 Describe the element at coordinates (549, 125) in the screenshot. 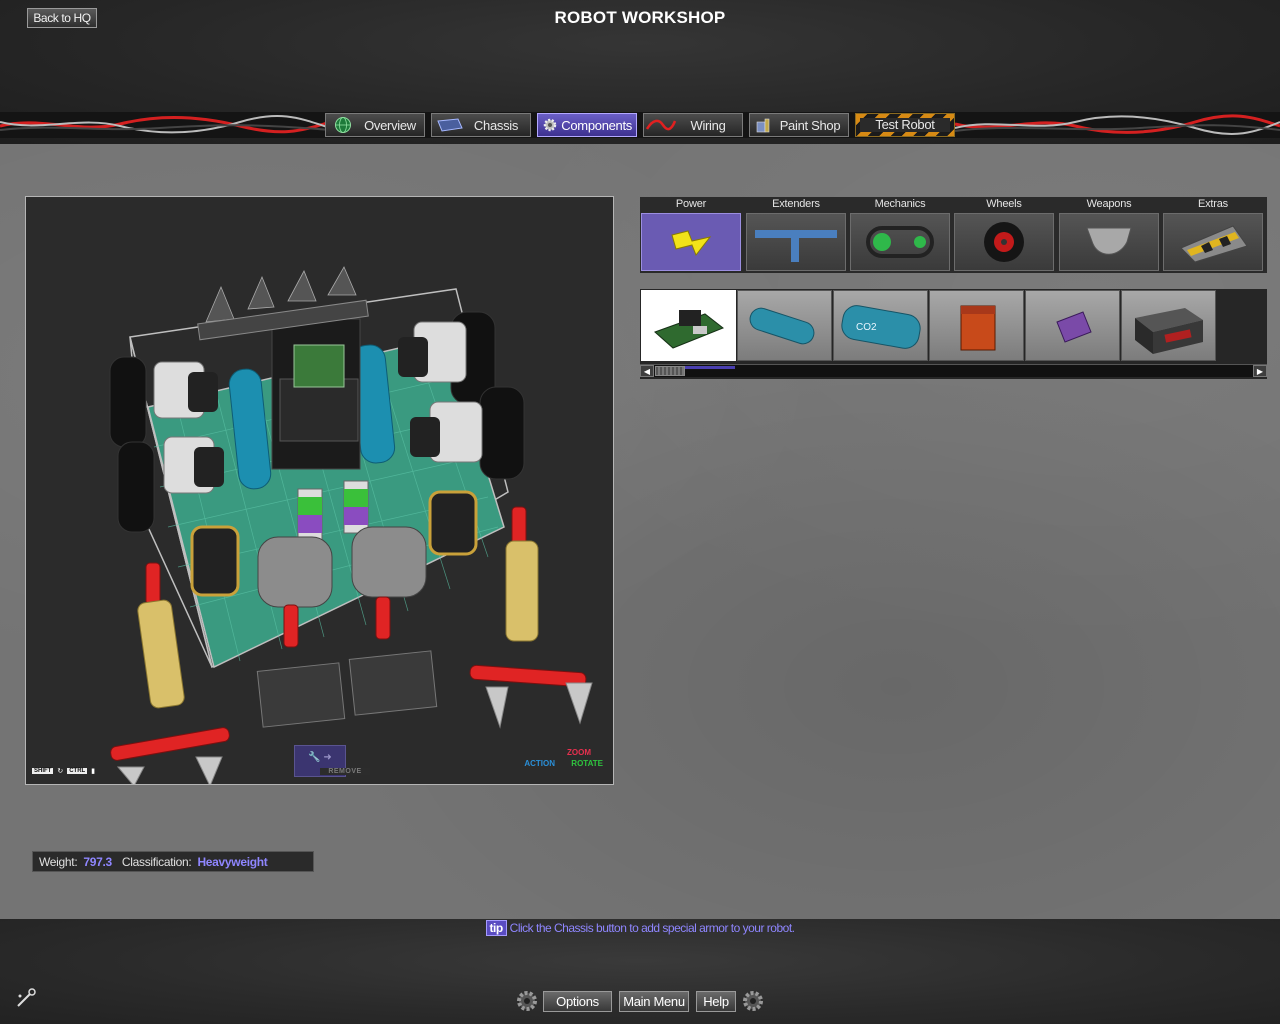

I see `gear-icon` at that location.